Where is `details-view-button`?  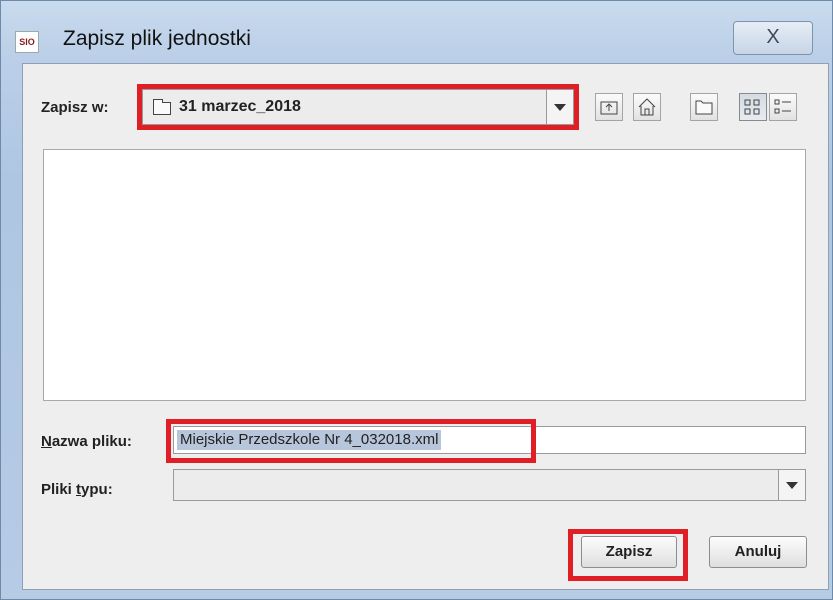
details-view-button is located at coordinates (783, 107).